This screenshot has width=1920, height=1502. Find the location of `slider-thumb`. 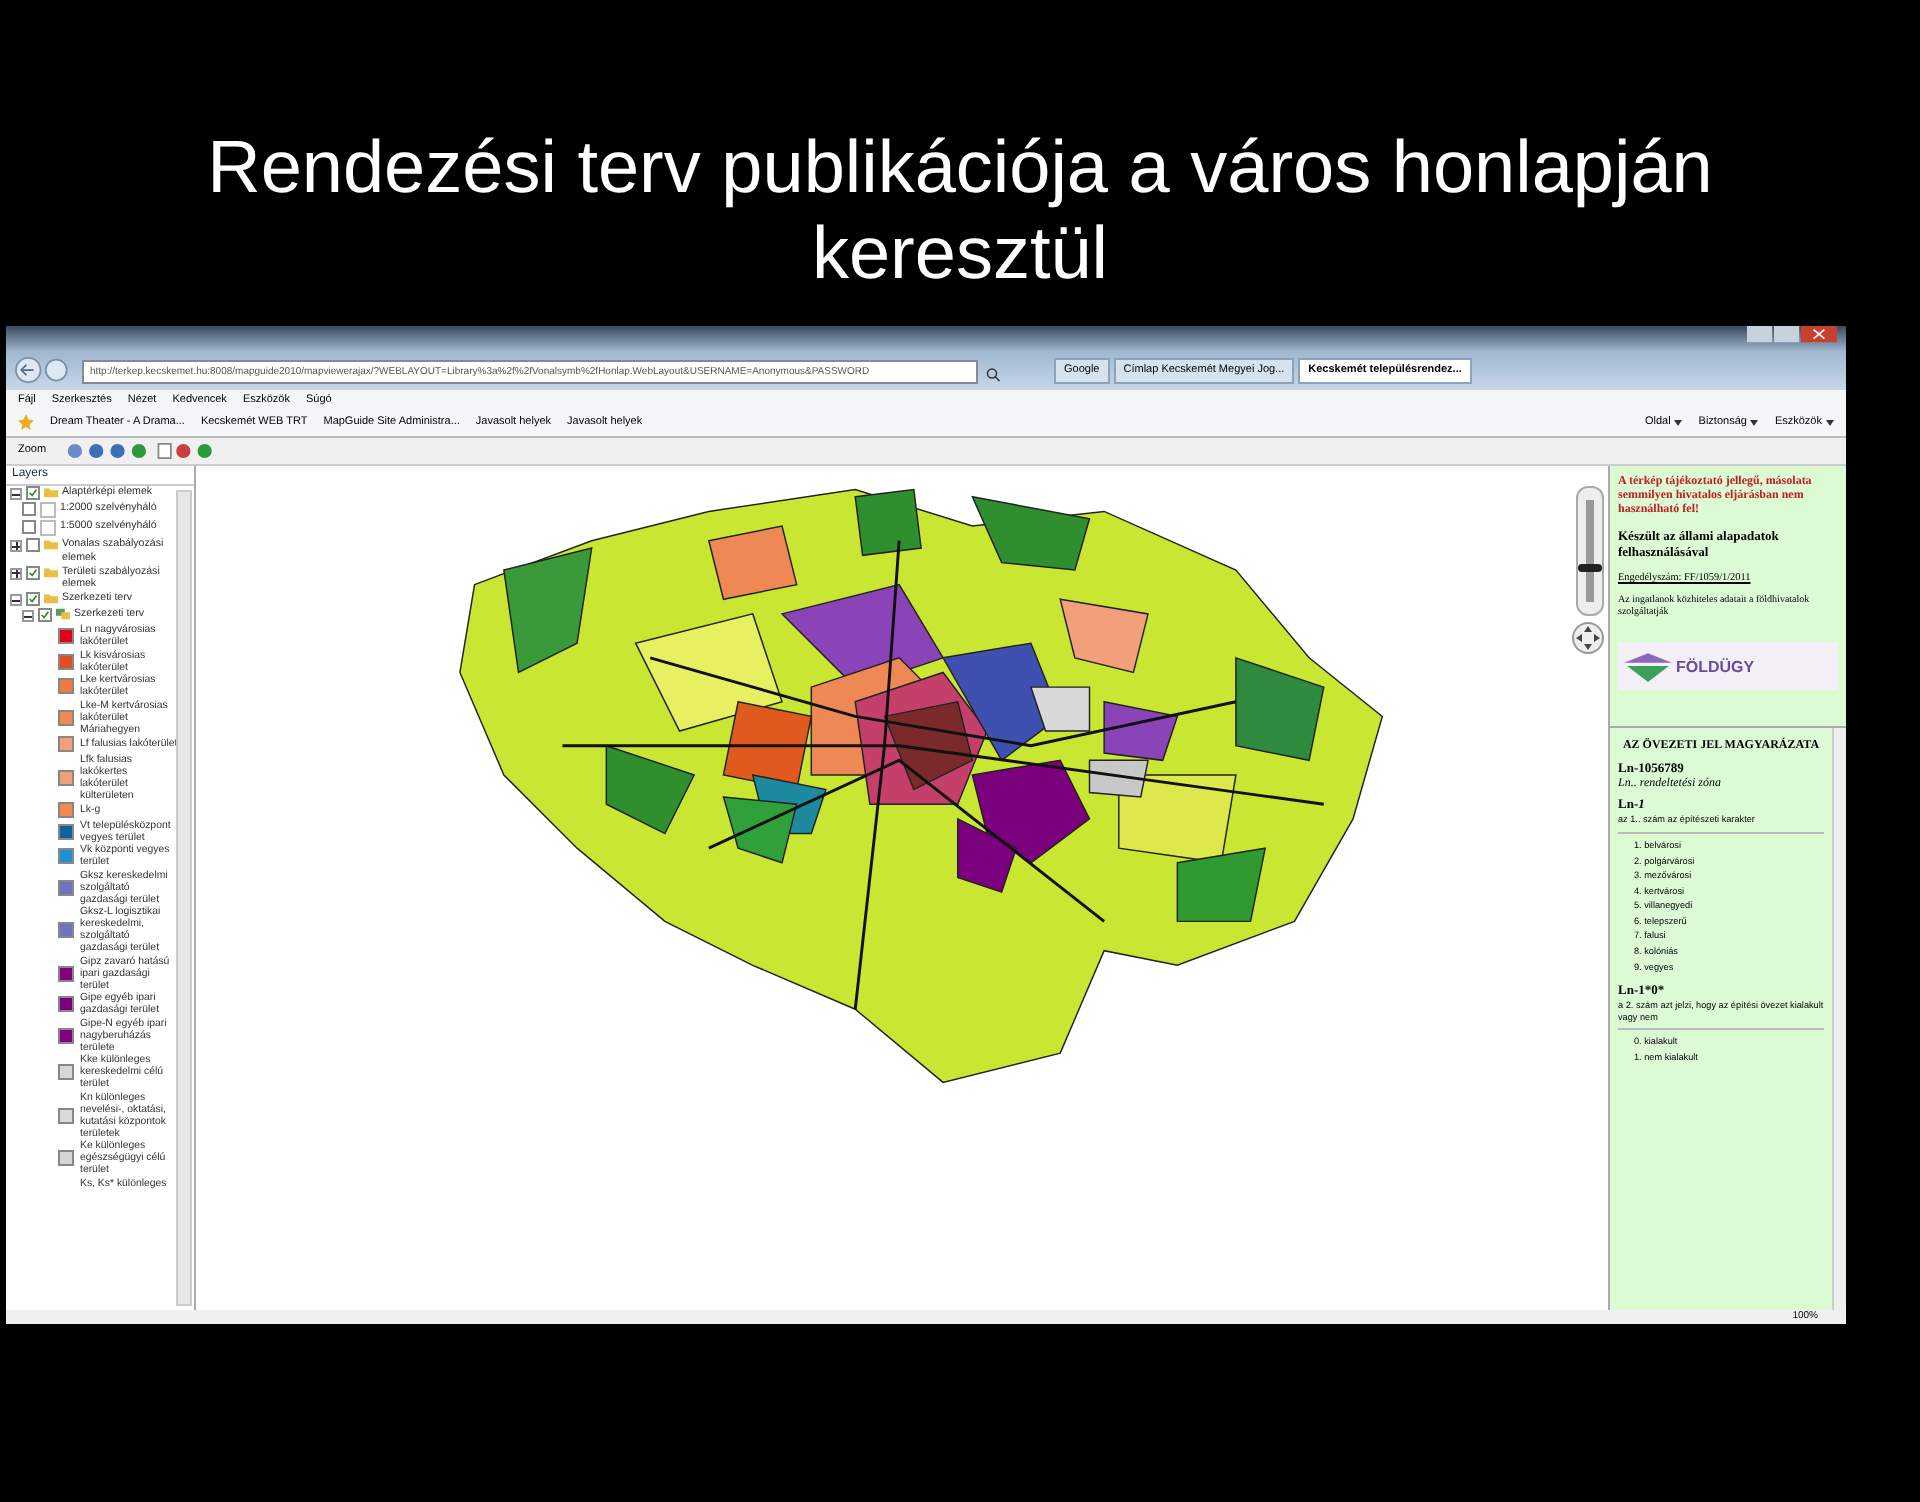

slider-thumb is located at coordinates (1590, 567).